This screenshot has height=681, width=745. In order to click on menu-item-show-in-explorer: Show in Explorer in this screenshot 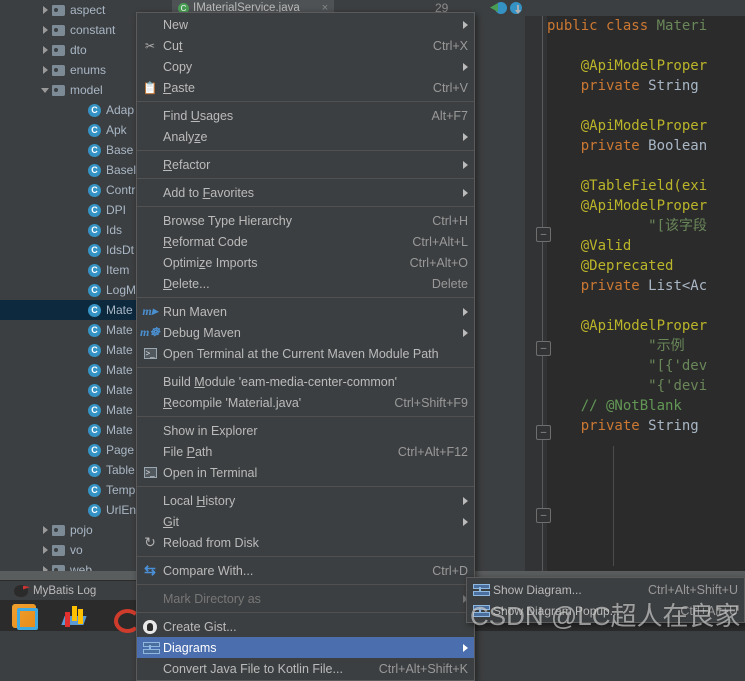, I will do `click(305, 430)`.